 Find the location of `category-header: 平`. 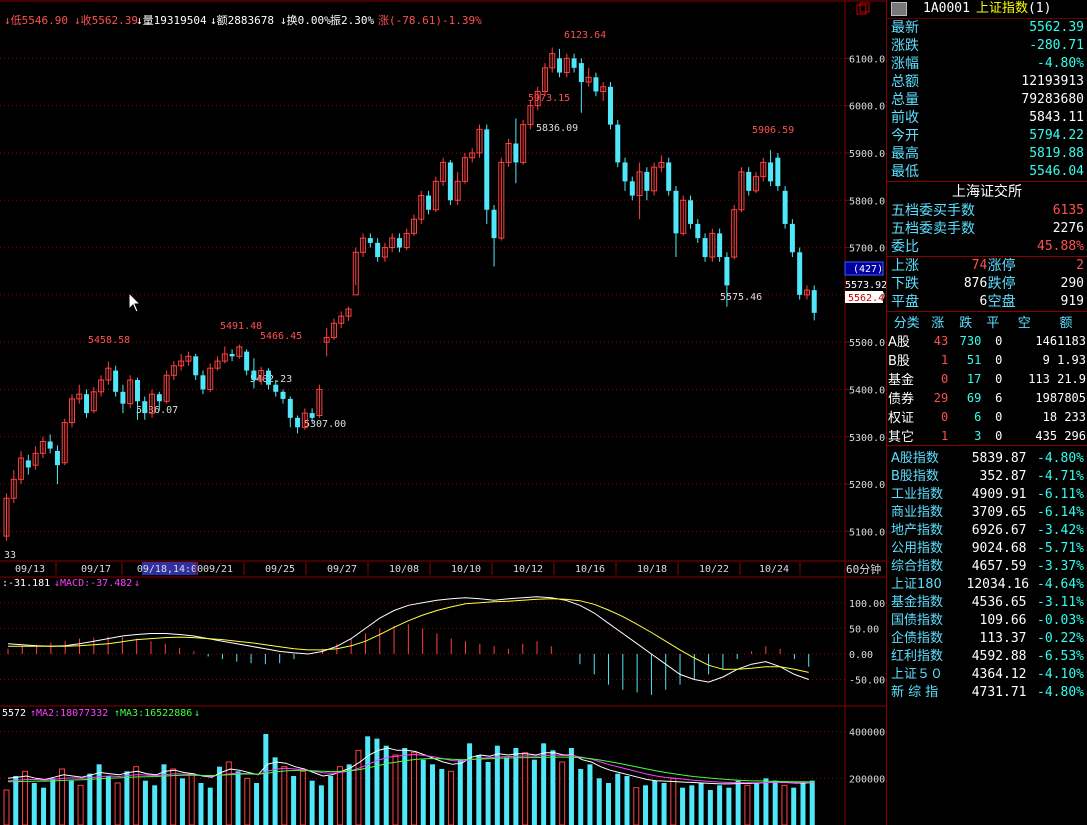

category-header: 平 is located at coordinates (992, 321).